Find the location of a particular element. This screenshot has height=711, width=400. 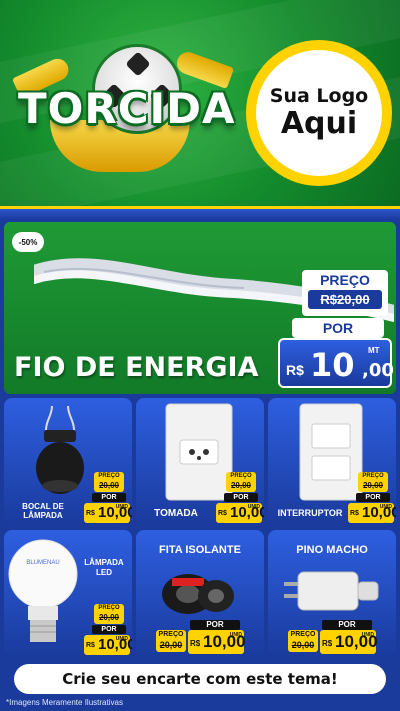

cta-banner: Crie seu encarte com este tema! is located at coordinates (200, 679).